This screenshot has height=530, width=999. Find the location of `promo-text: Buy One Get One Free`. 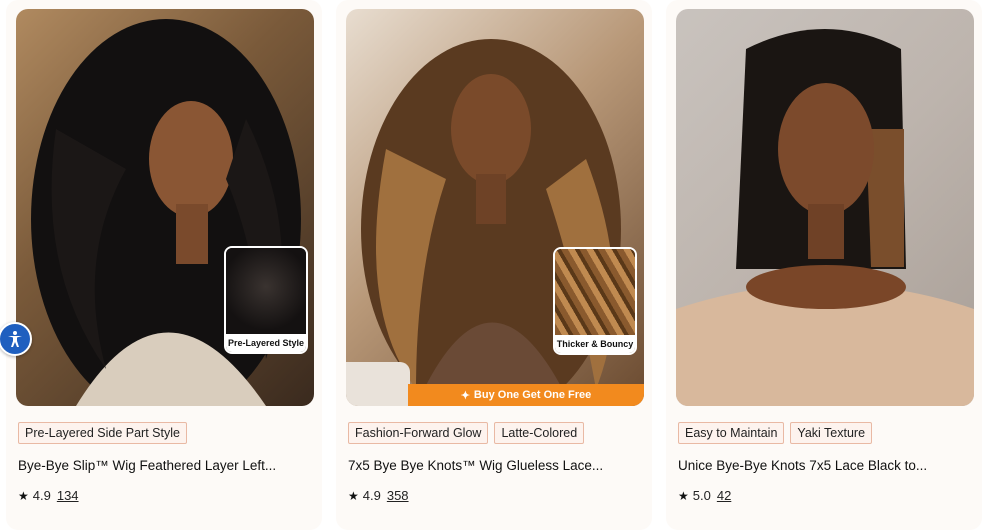

promo-text: Buy One Get One Free is located at coordinates (532, 395).